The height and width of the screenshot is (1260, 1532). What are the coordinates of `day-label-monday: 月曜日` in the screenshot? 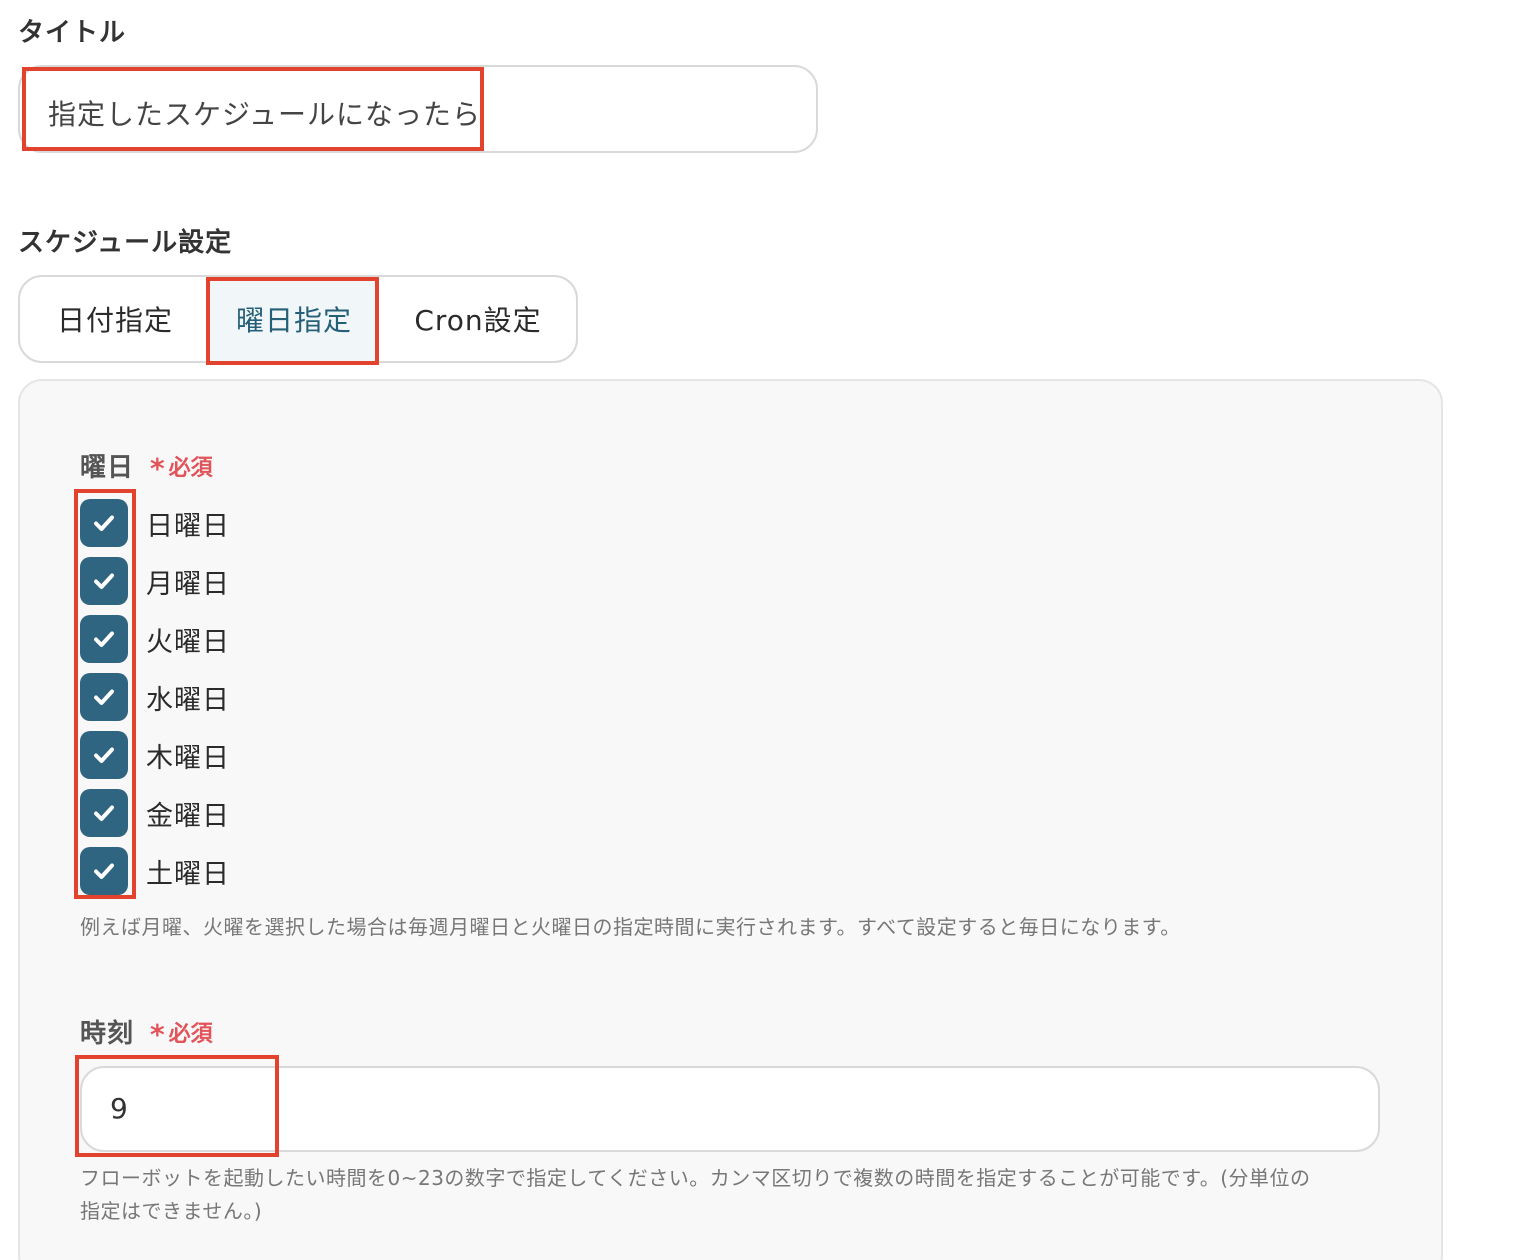 It's located at (188, 584).